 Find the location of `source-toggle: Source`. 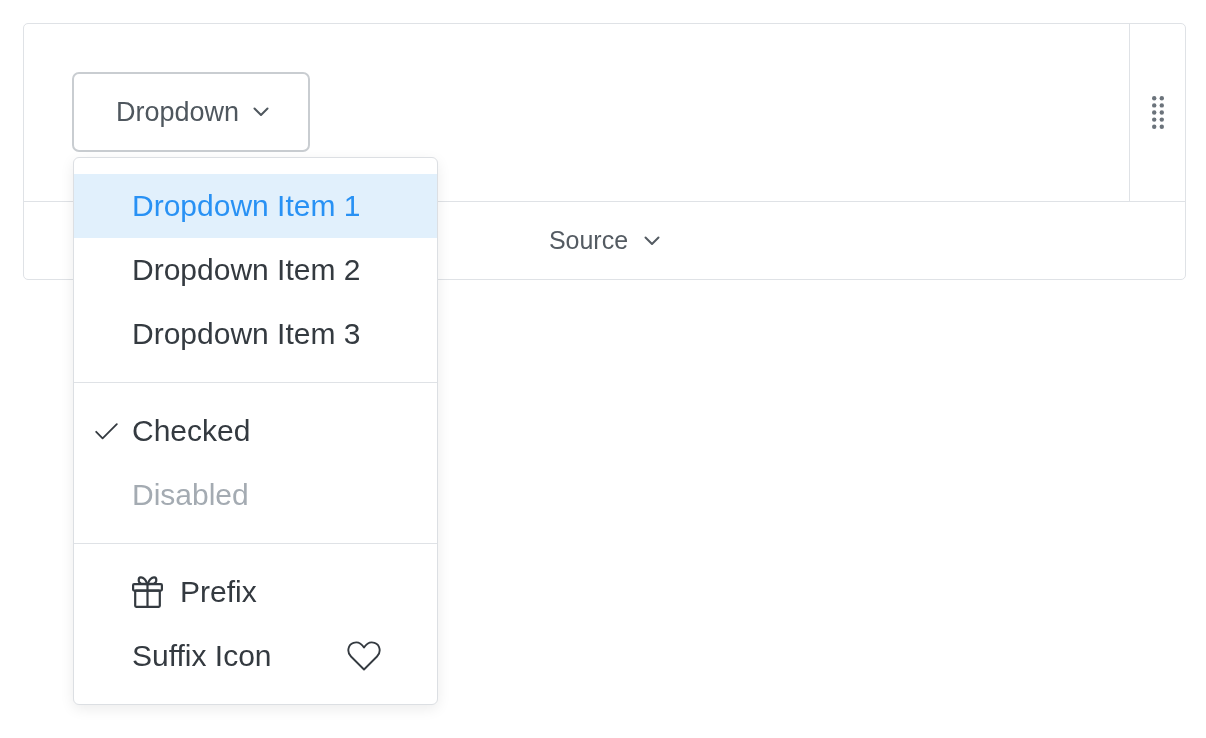

source-toggle: Source is located at coordinates (604, 240).